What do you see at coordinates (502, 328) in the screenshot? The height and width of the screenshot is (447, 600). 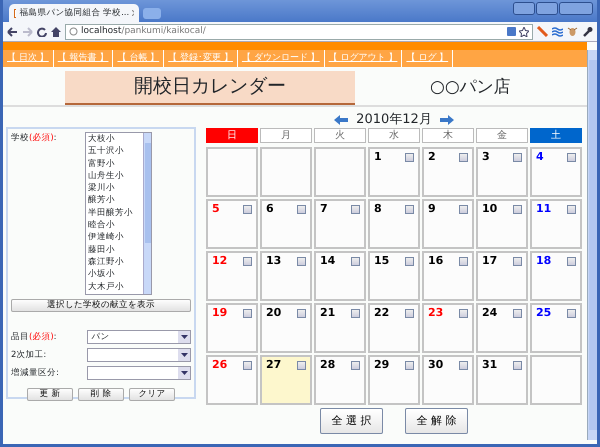 I see `day-cell: 24` at bounding box center [502, 328].